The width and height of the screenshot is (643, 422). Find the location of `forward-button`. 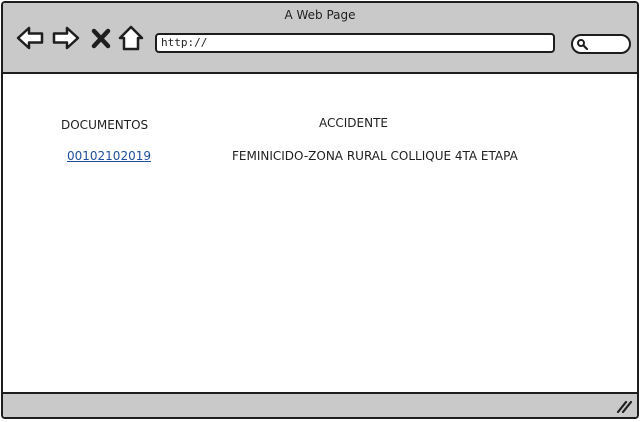

forward-button is located at coordinates (66, 38).